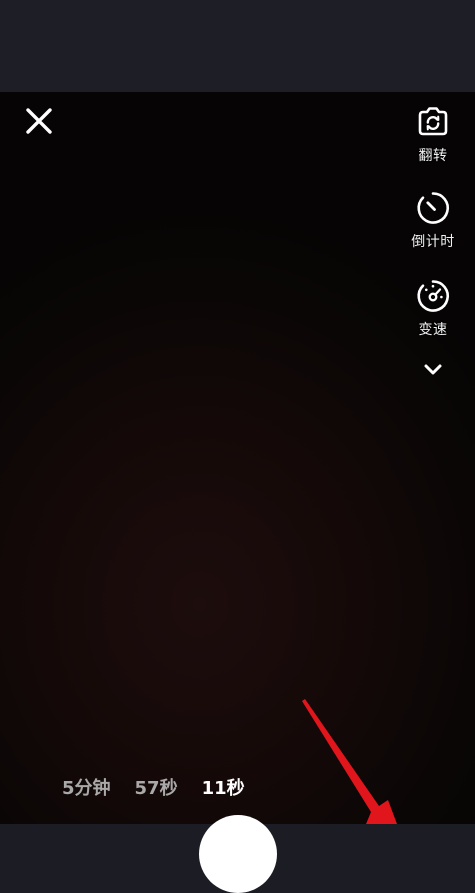 Image resolution: width=475 pixels, height=893 pixels. I want to click on record-button, so click(238, 854).